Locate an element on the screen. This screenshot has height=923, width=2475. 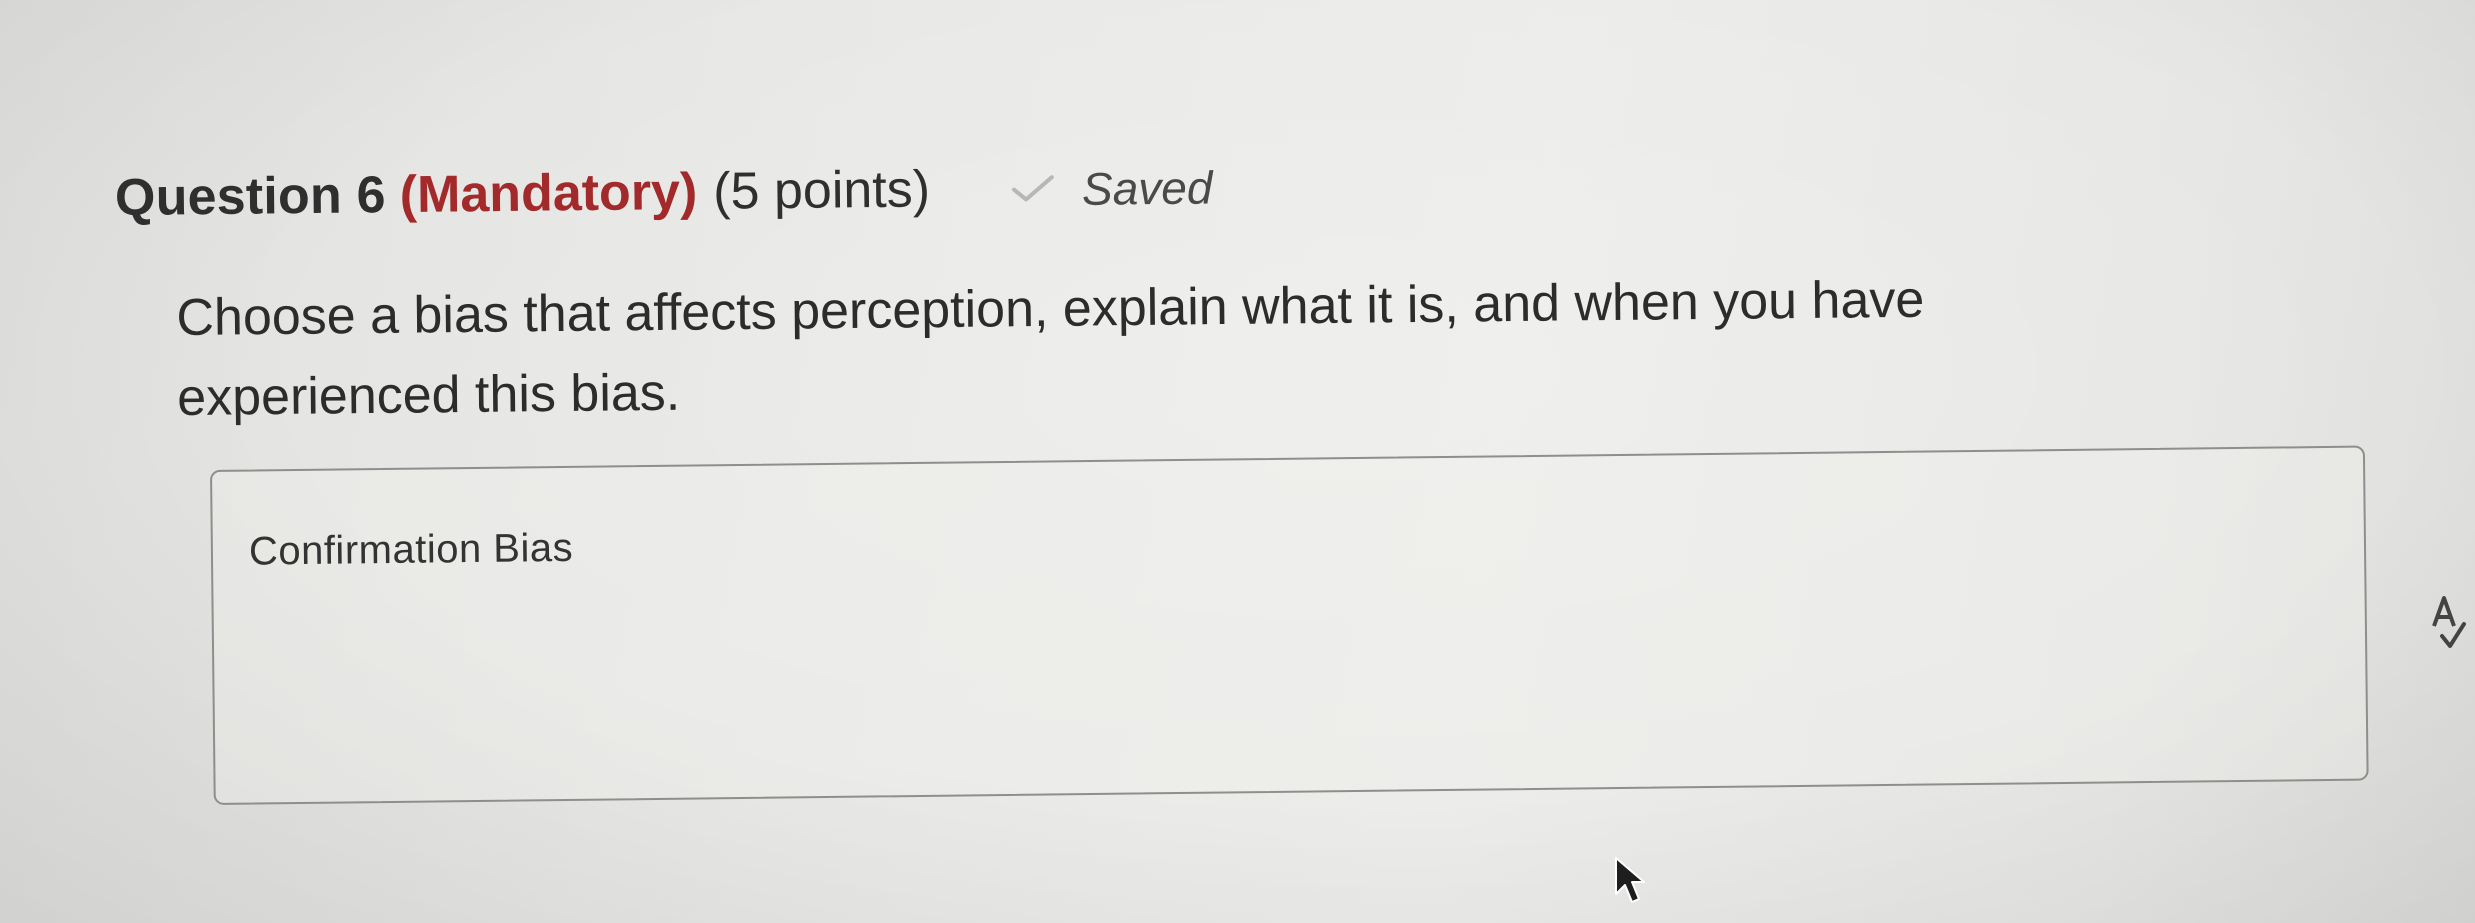
answer-text: Confirmation Bias is located at coordinates (411, 549).